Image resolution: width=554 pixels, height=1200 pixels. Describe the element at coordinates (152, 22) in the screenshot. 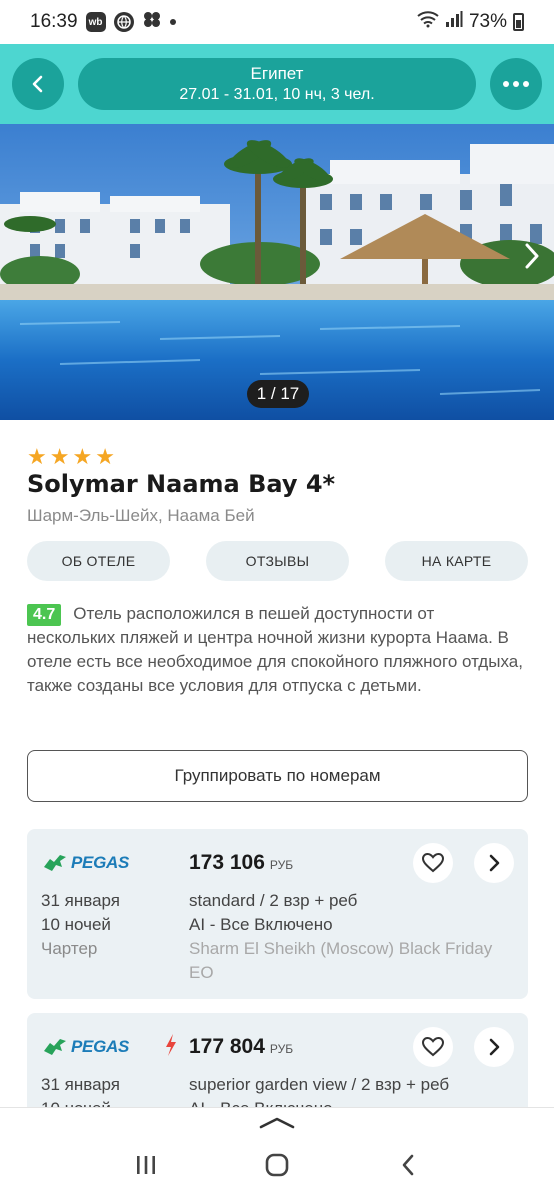

I see `flower-icon` at that location.